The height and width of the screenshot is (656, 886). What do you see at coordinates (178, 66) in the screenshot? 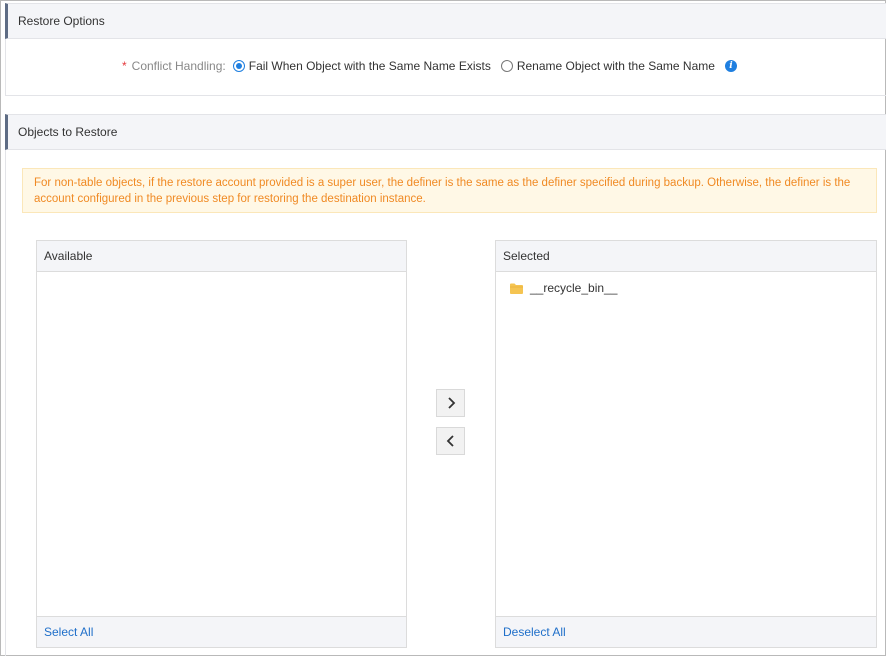
I see `conflict-handling-label: Conflict Handling:` at bounding box center [178, 66].